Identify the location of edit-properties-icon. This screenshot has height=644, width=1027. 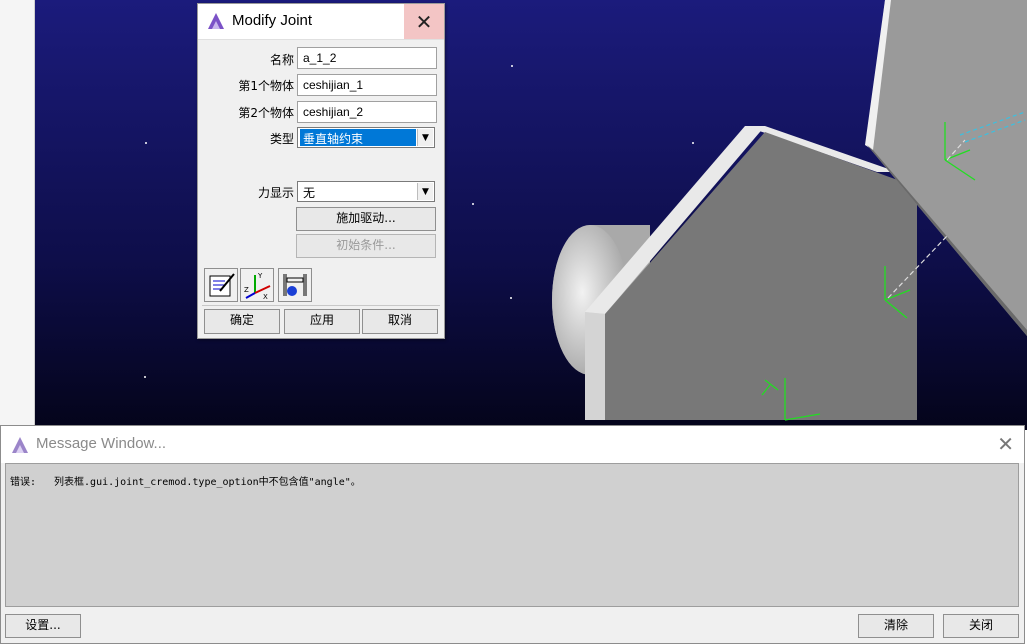
(221, 285).